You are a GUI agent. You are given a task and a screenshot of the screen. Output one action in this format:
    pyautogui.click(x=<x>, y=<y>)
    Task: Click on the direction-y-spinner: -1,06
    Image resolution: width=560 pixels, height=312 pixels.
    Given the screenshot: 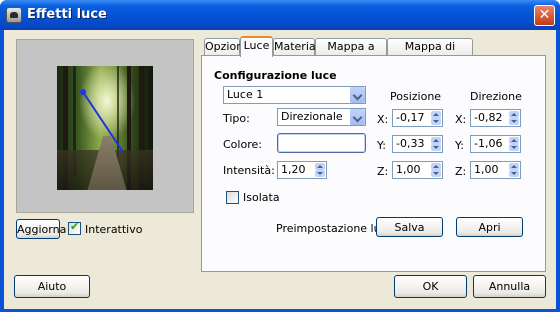 What is the action you would take?
    pyautogui.click(x=495, y=144)
    